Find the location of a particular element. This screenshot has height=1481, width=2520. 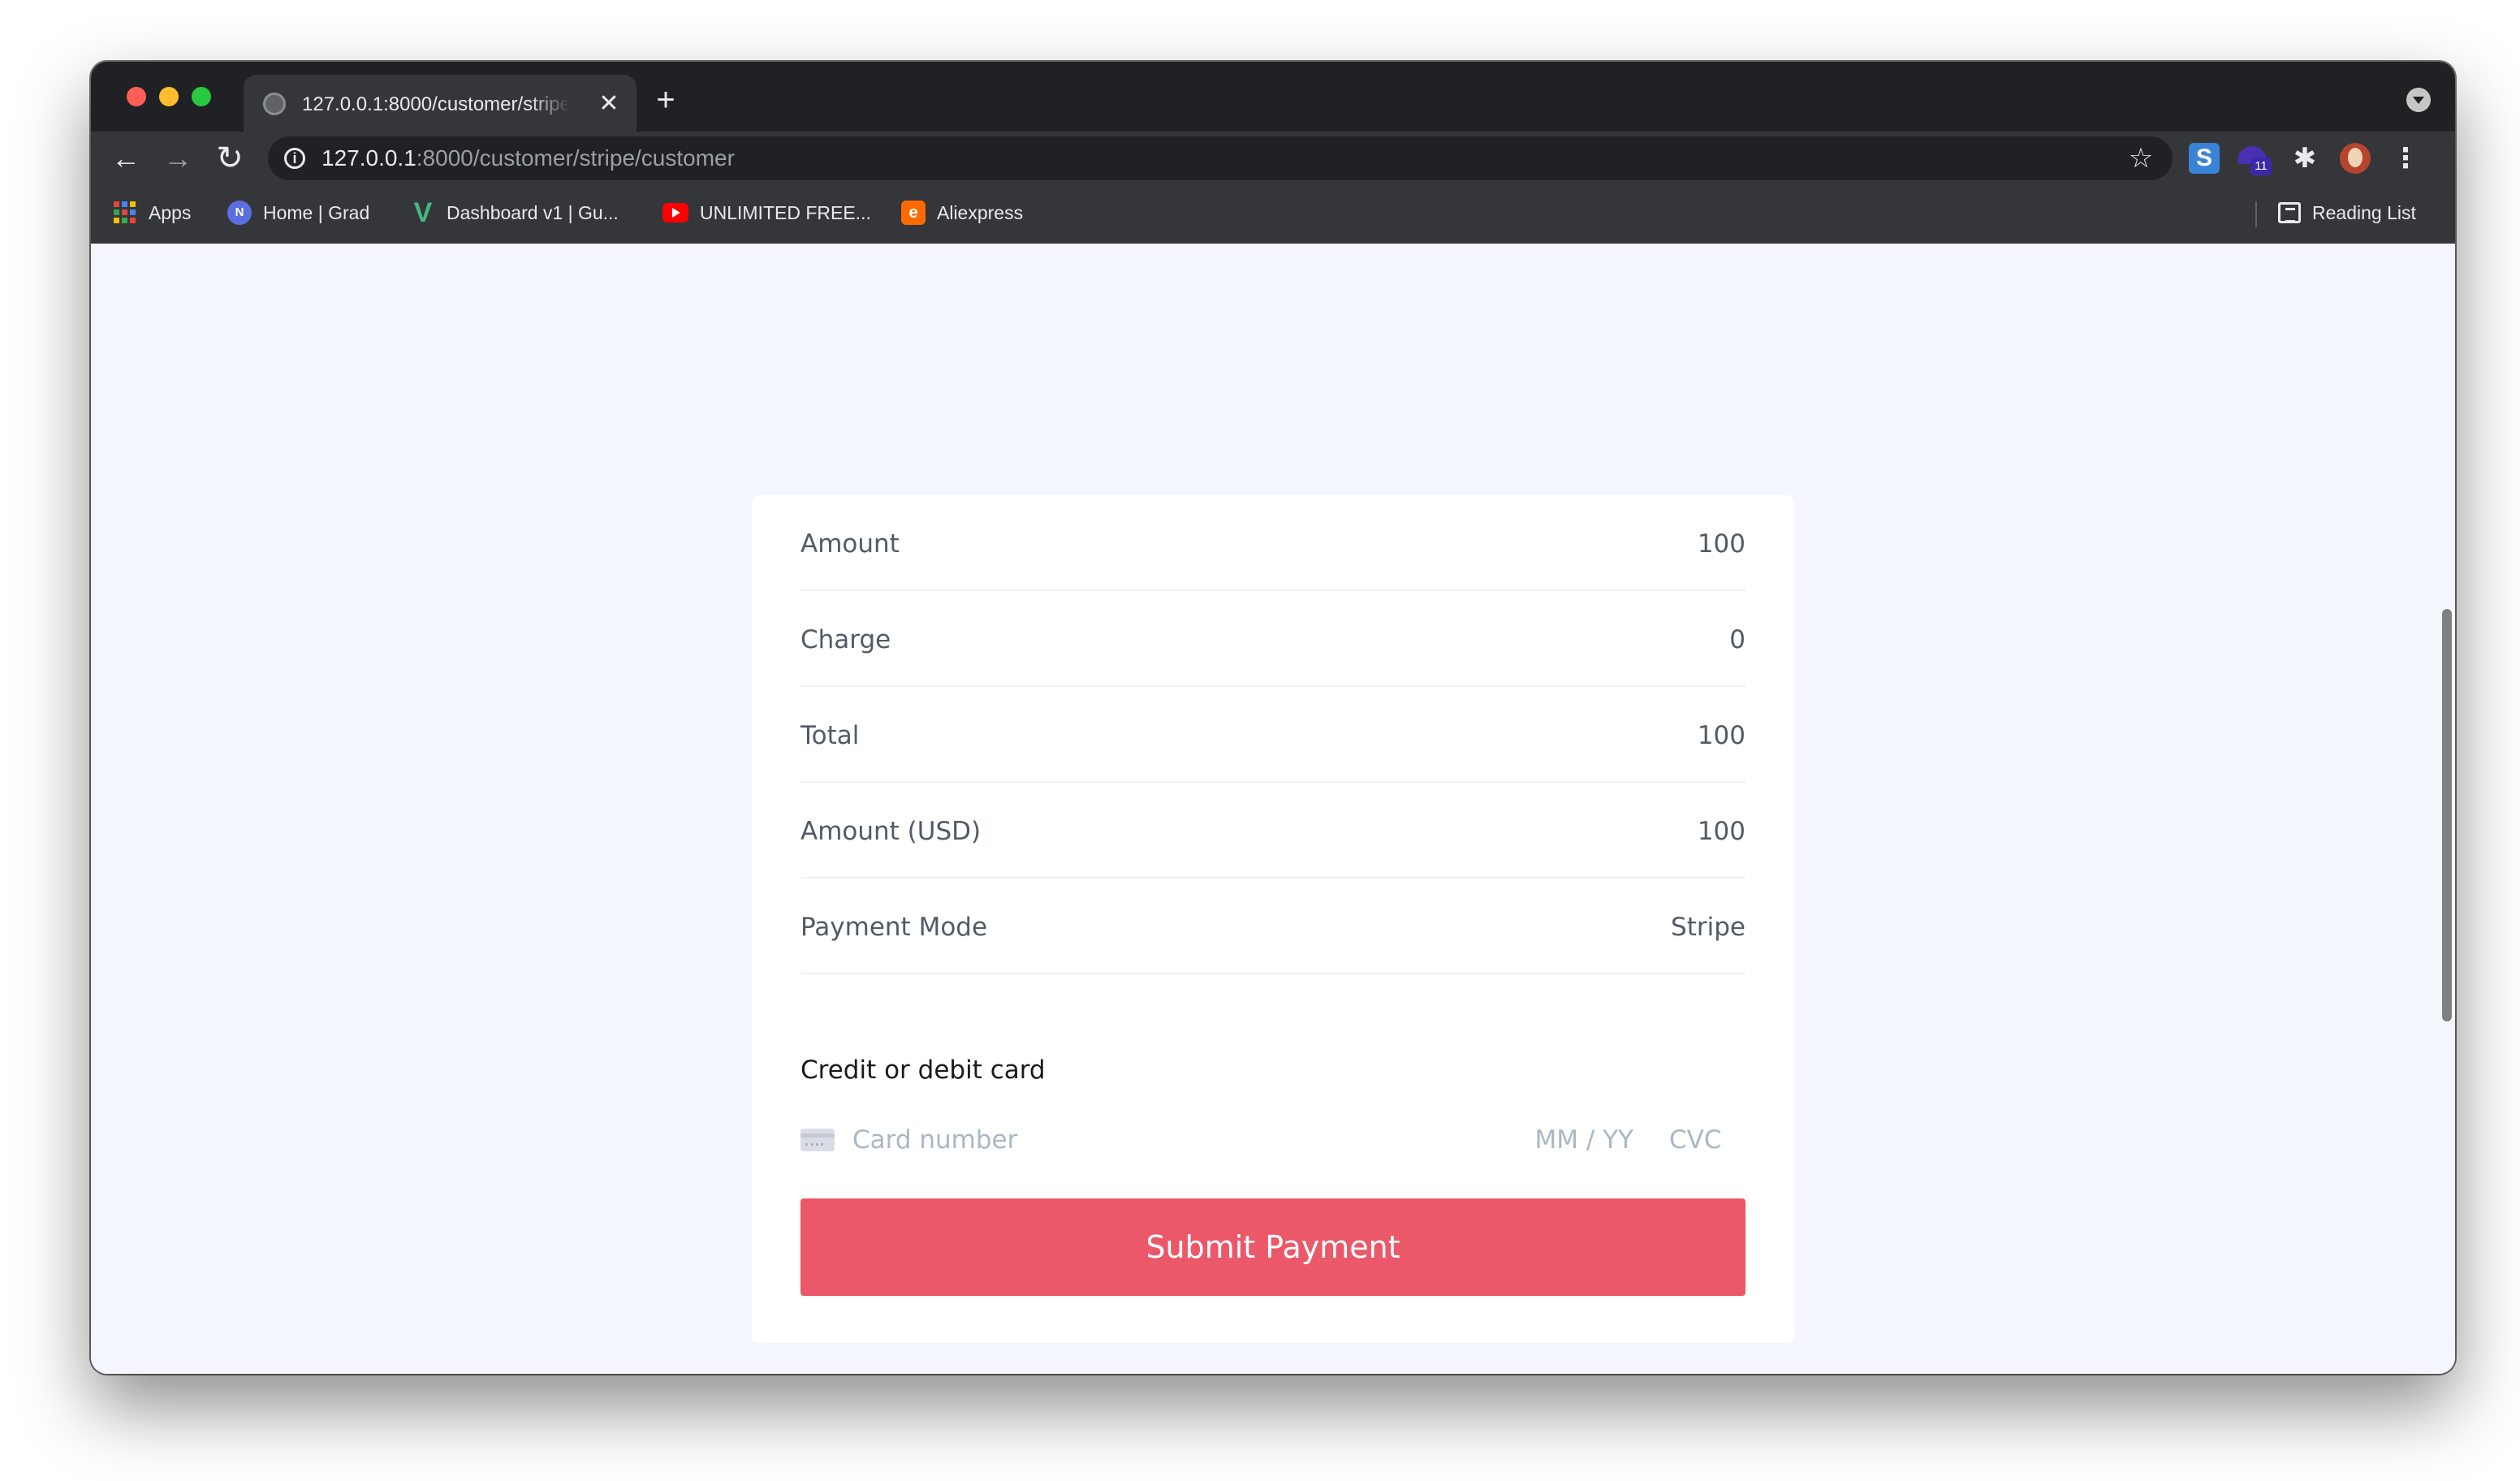

page-scrollbar is located at coordinates (2447, 809).